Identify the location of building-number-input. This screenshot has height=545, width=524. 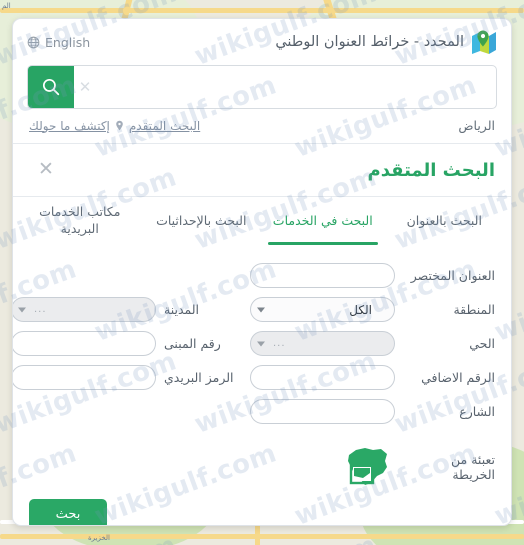
(84, 343).